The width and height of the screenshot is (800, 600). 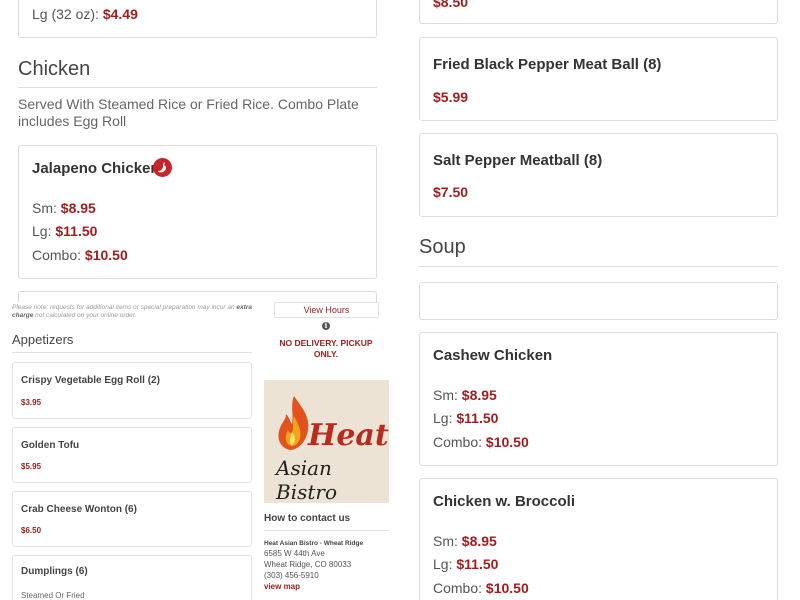 I want to click on item-price: $8.50, so click(x=451, y=5).